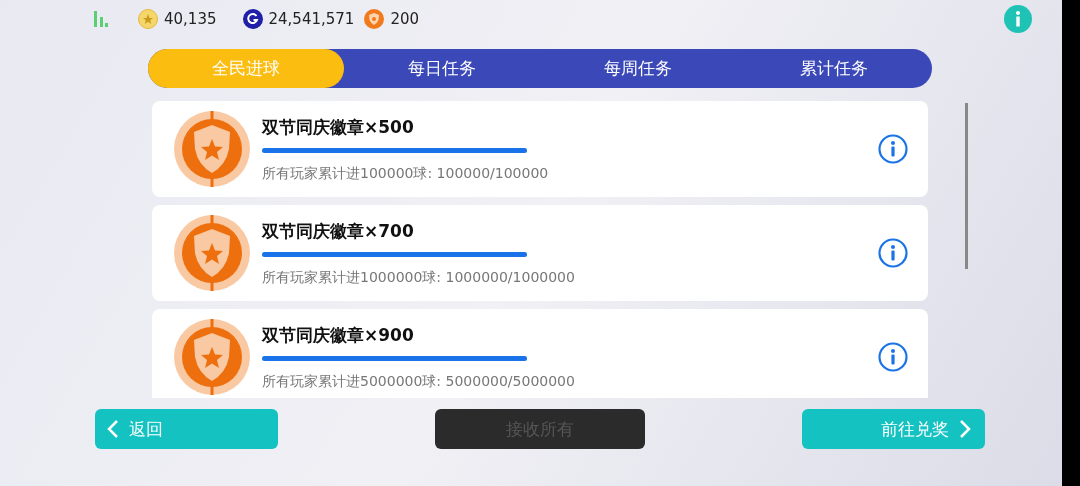  Describe the element at coordinates (190, 19) in the screenshot. I see `currency-amount: 40,135` at that location.